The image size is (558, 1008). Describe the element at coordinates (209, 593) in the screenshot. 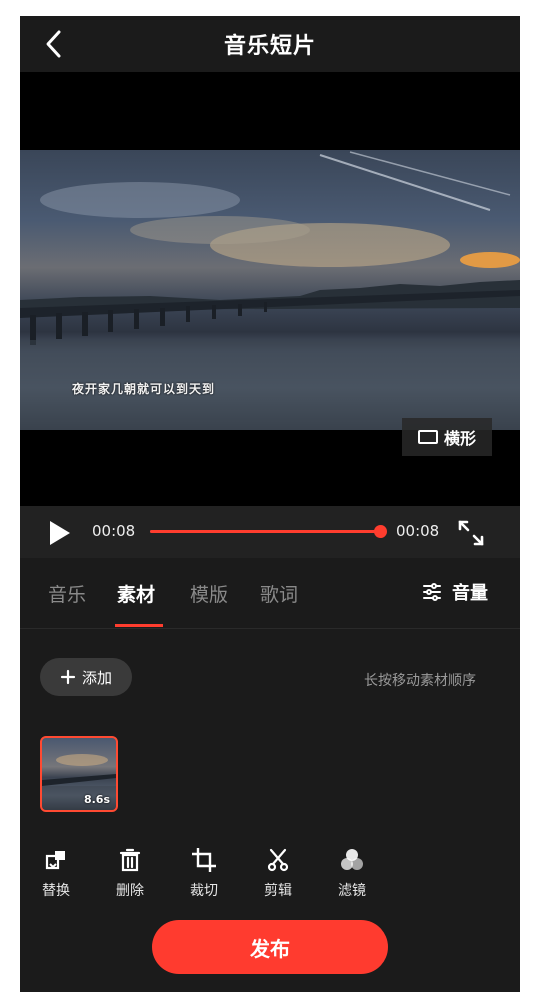

I see `tab-templates: 模版` at that location.